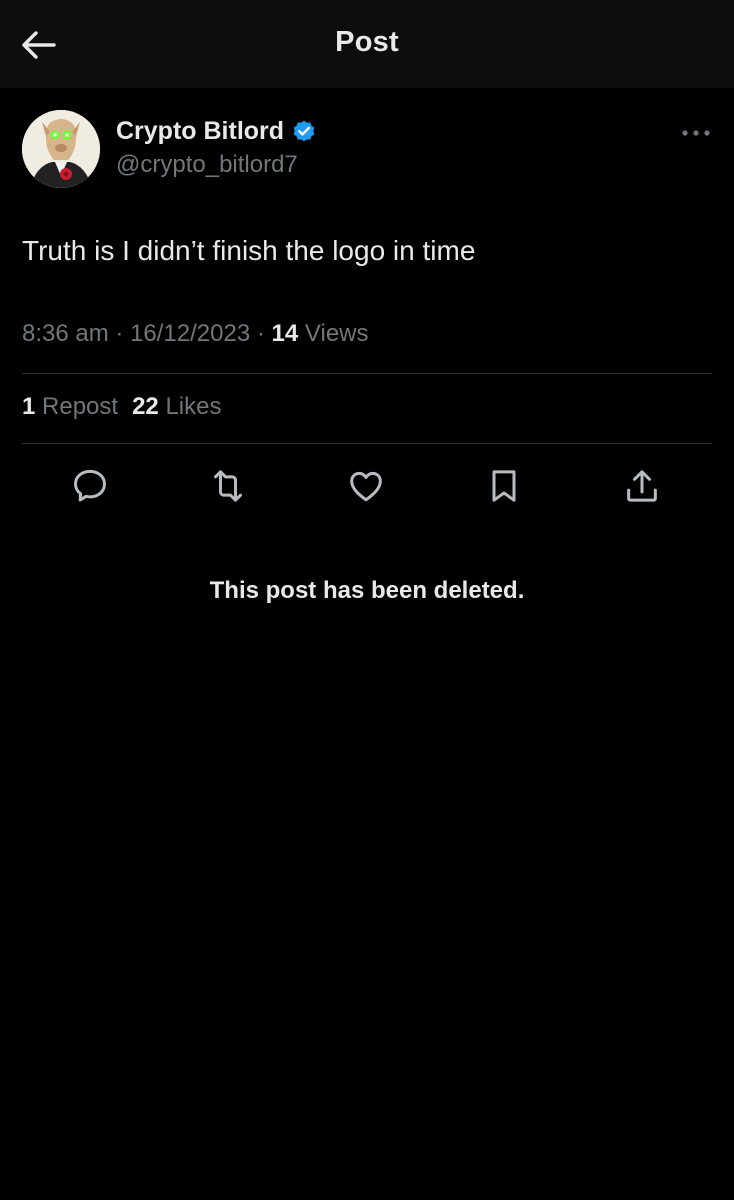 Image resolution: width=734 pixels, height=1200 pixels. I want to click on bookmark-button, so click(504, 486).